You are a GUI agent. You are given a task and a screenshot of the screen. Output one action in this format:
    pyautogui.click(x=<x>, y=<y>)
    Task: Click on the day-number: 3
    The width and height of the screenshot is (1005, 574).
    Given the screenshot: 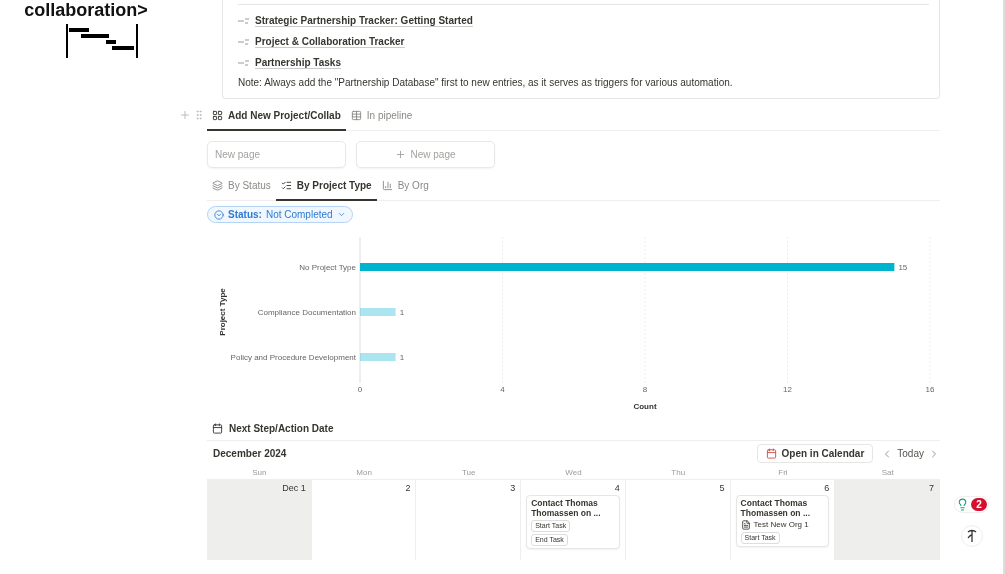 What is the action you would take?
    pyautogui.click(x=512, y=488)
    